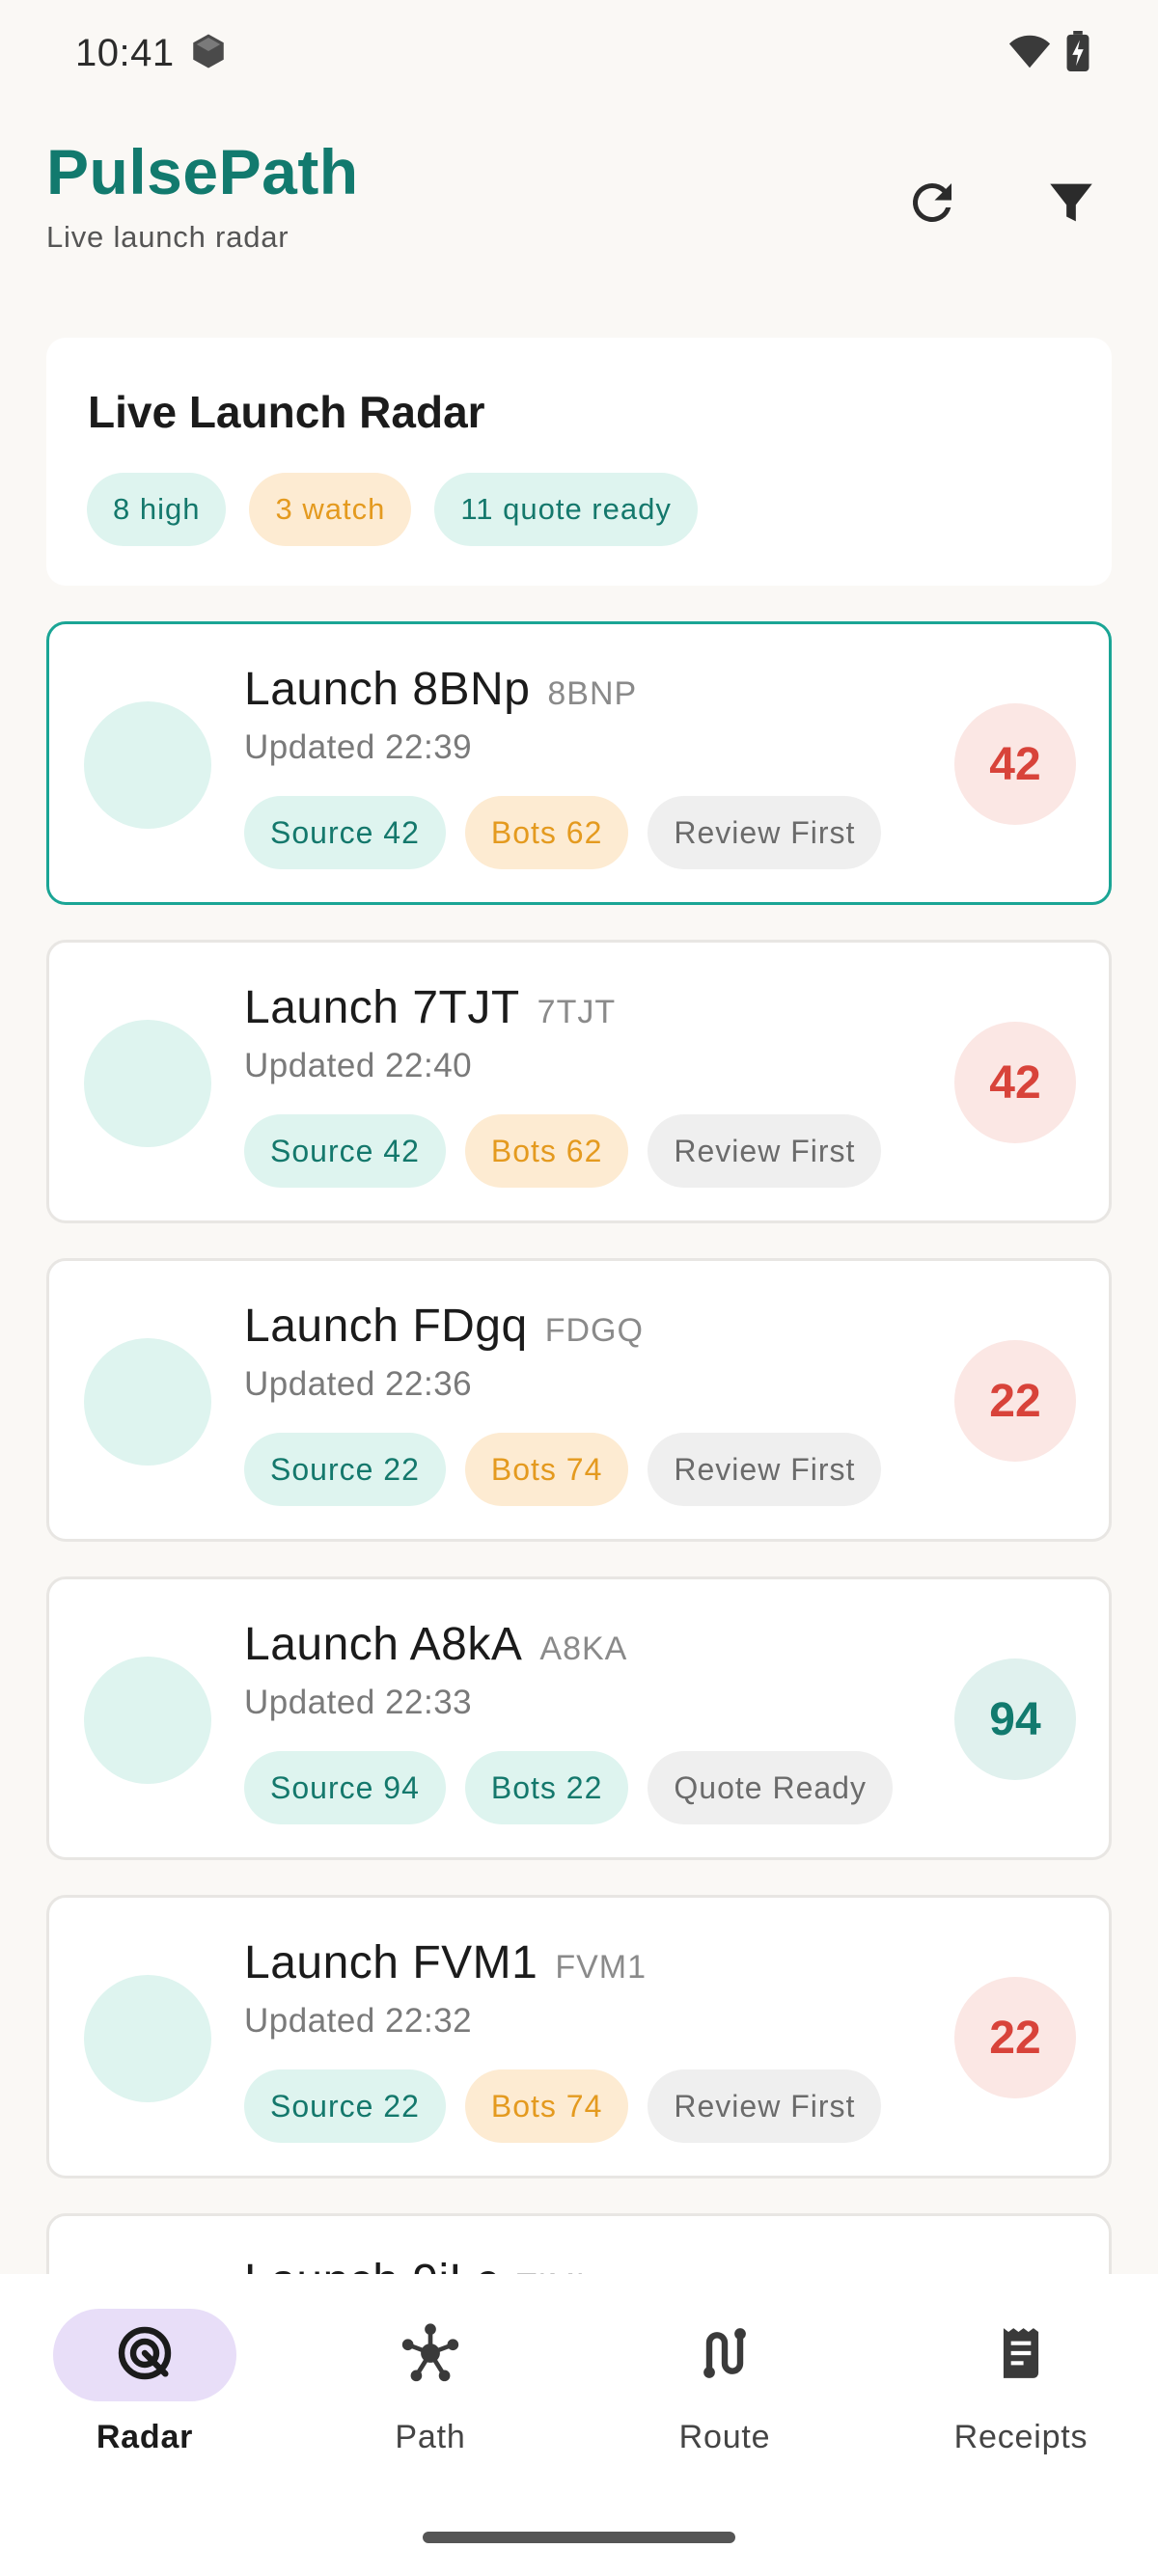  What do you see at coordinates (358, 2021) in the screenshot?
I see `launch-updated: Updated 22:32` at bounding box center [358, 2021].